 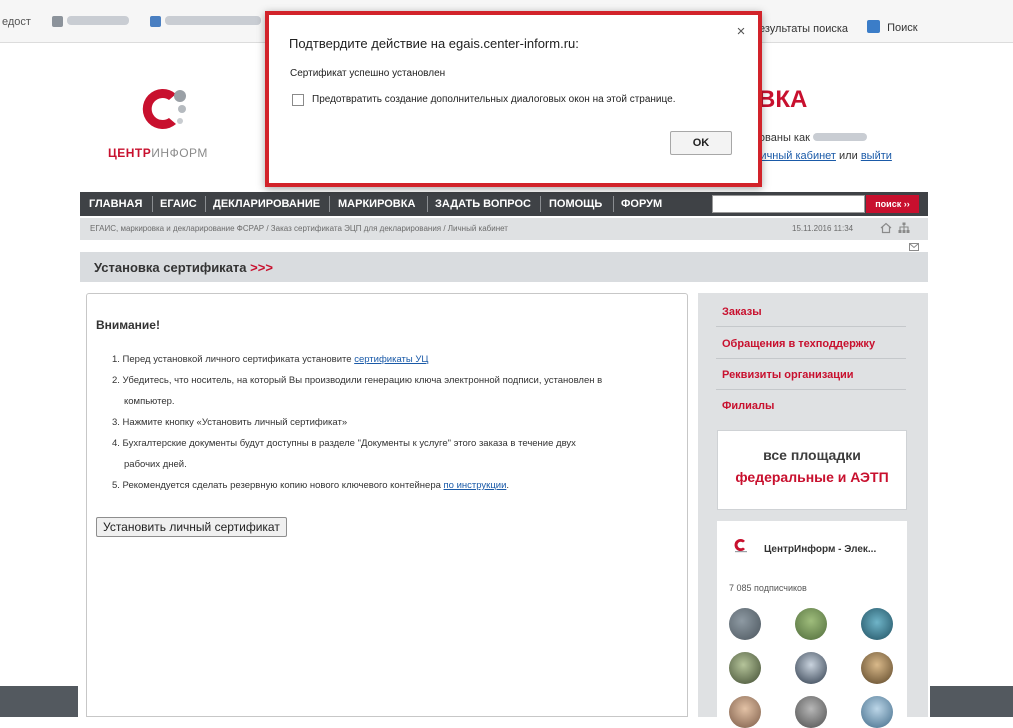 I want to click on instruction-link: по инструкции, so click(x=475, y=485).